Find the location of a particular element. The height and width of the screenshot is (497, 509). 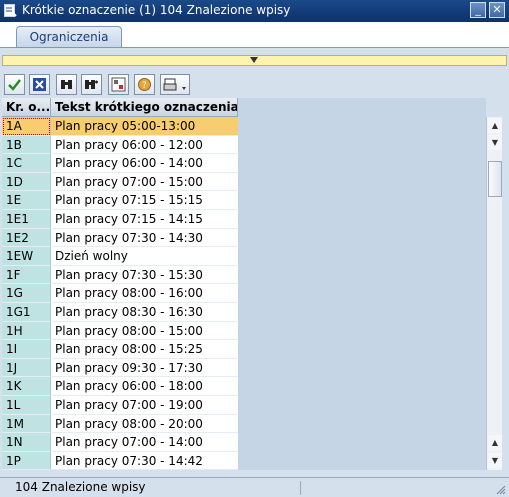

cell-text: Plan pracy 07:30 - 14:30 is located at coordinates (144, 238).